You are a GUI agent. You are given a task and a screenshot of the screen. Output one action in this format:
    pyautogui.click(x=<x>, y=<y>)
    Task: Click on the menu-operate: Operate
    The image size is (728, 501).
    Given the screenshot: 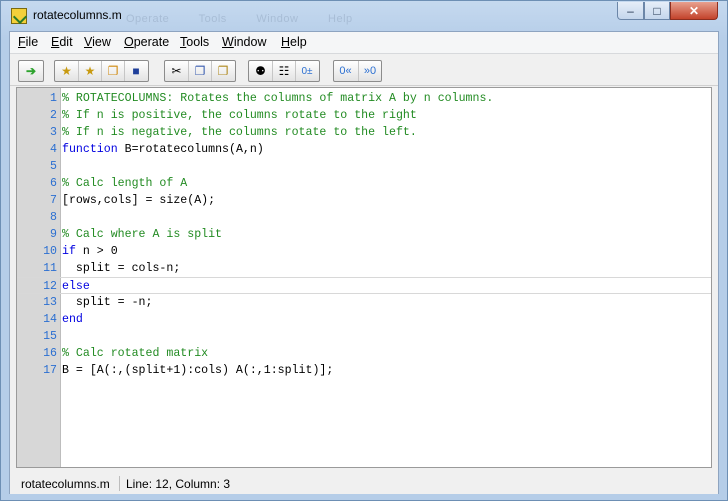 What is the action you would take?
    pyautogui.click(x=146, y=42)
    